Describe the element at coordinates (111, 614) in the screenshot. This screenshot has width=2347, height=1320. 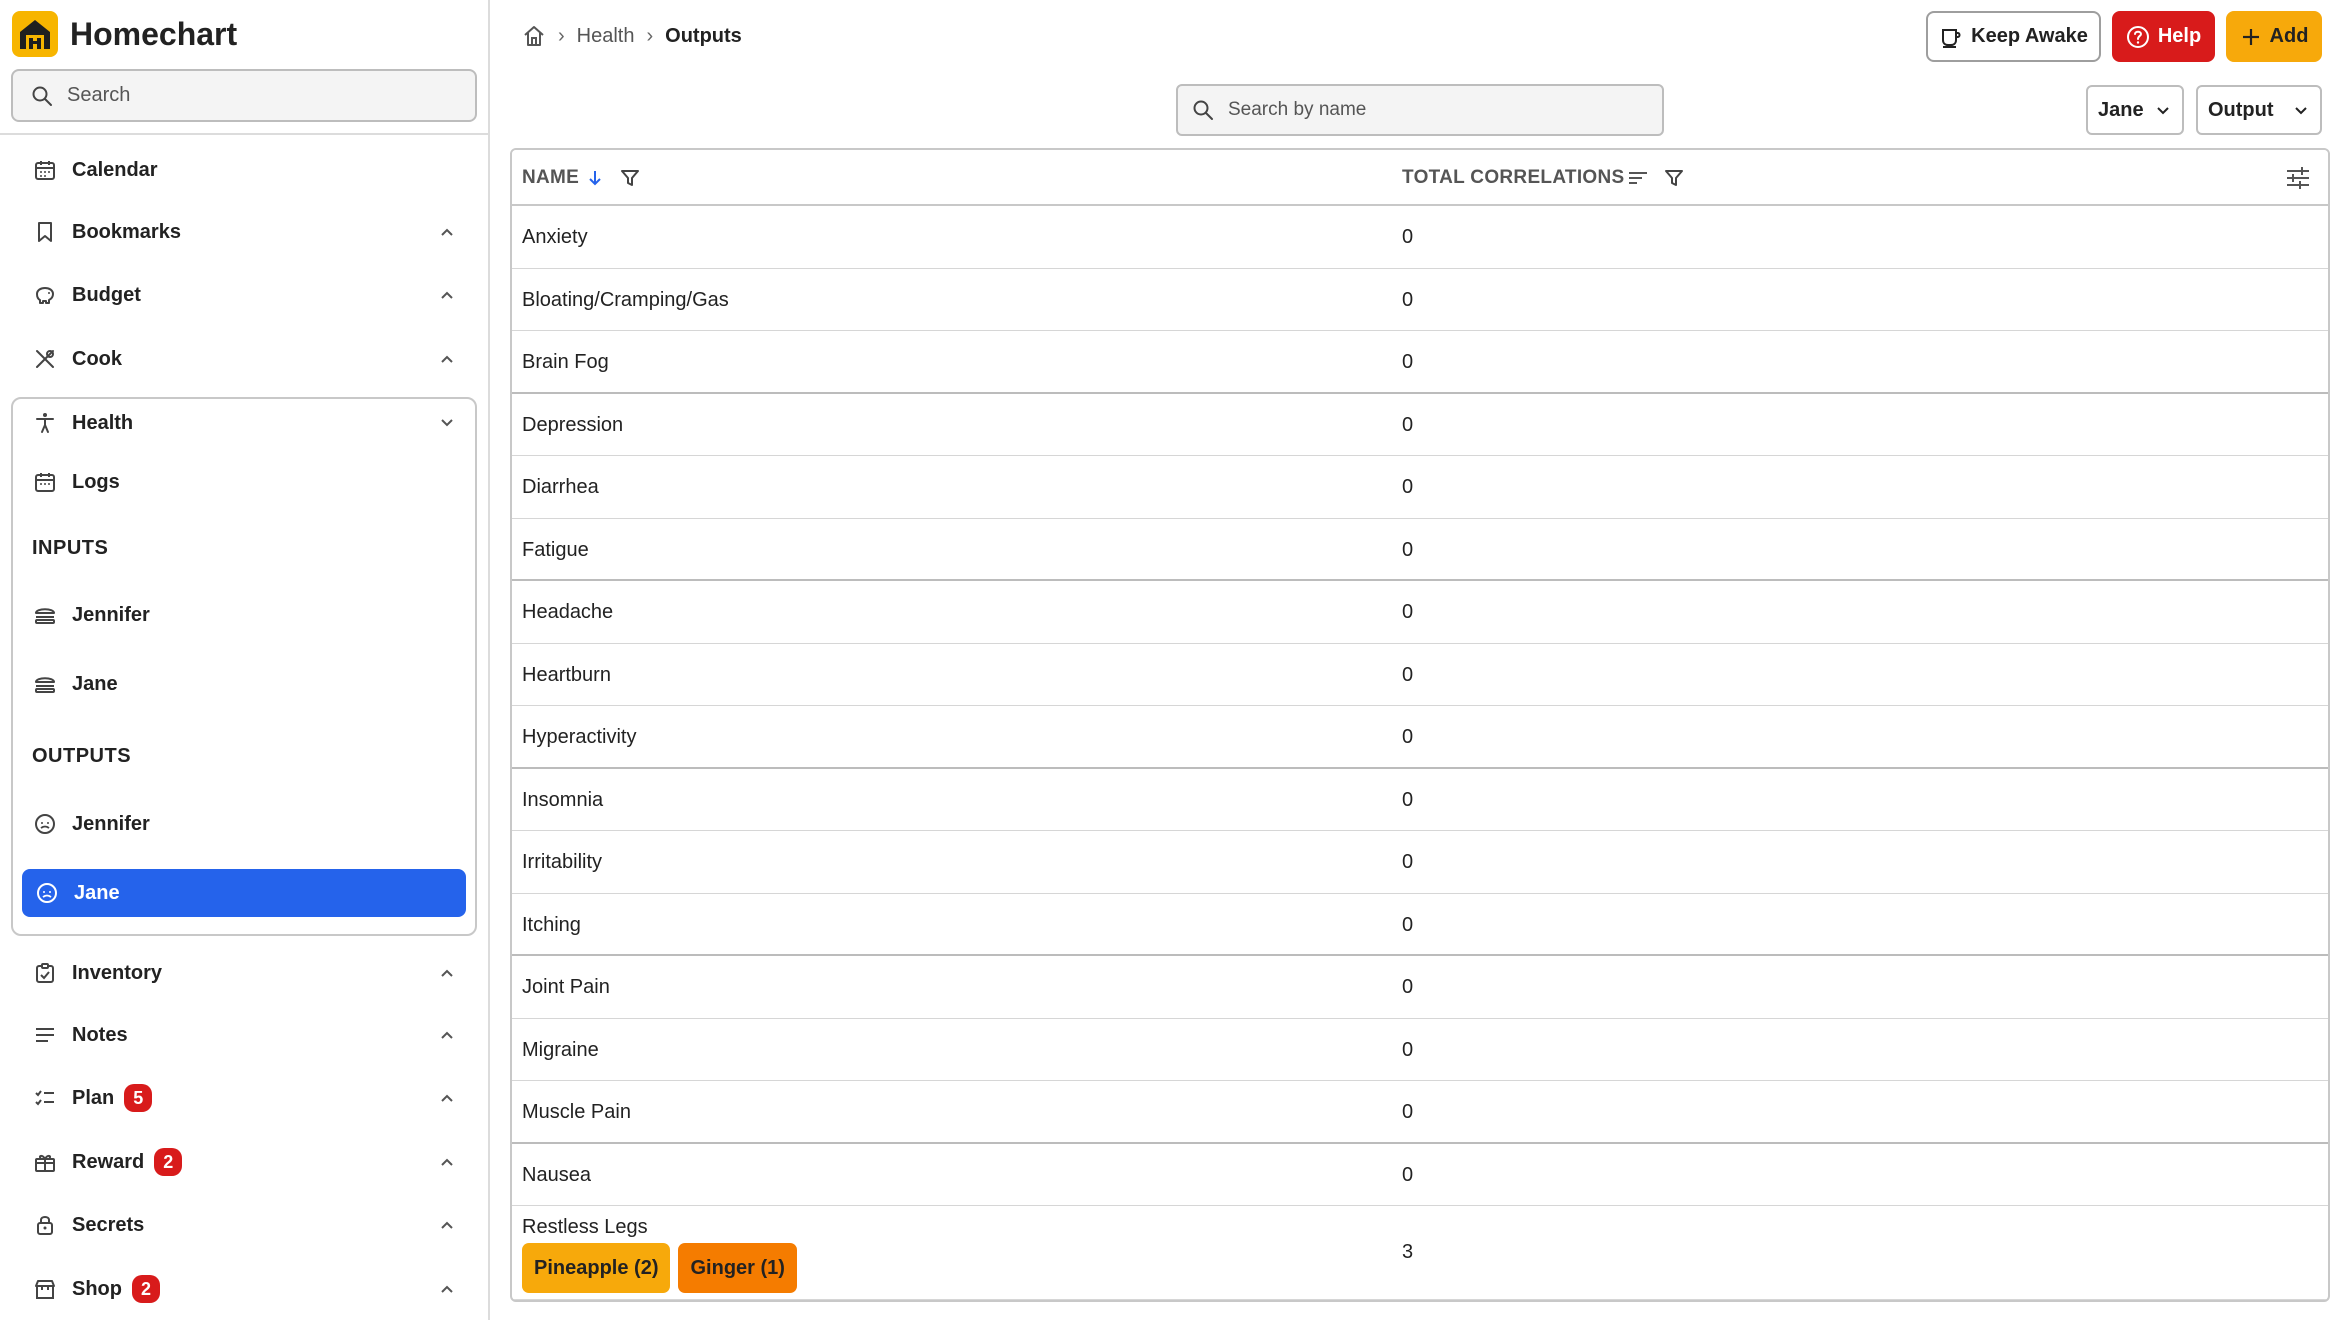
I see `sidebar-item-label: Jennifer` at that location.